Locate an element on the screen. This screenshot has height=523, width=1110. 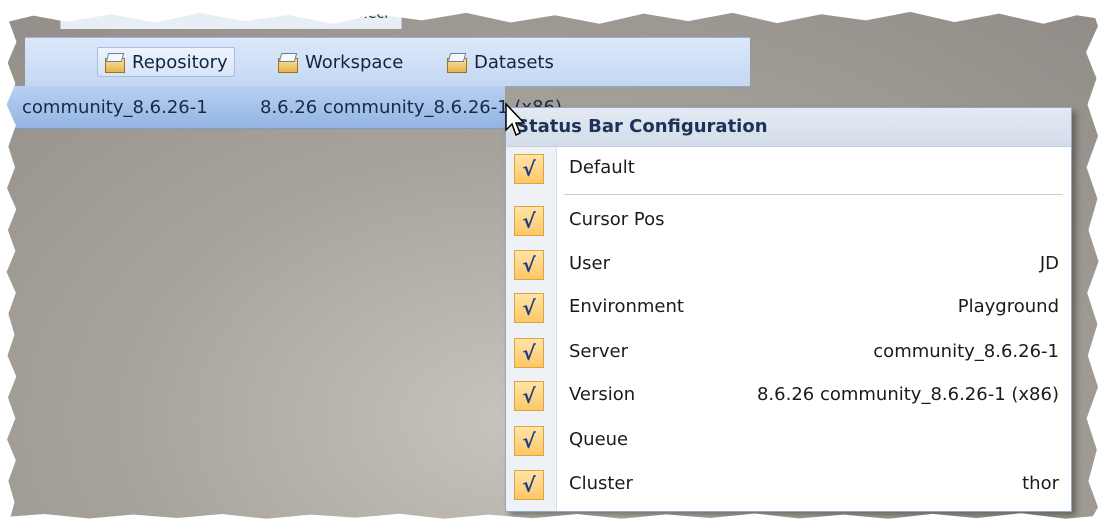
workspace-button: Workspace is located at coordinates (340, 62).